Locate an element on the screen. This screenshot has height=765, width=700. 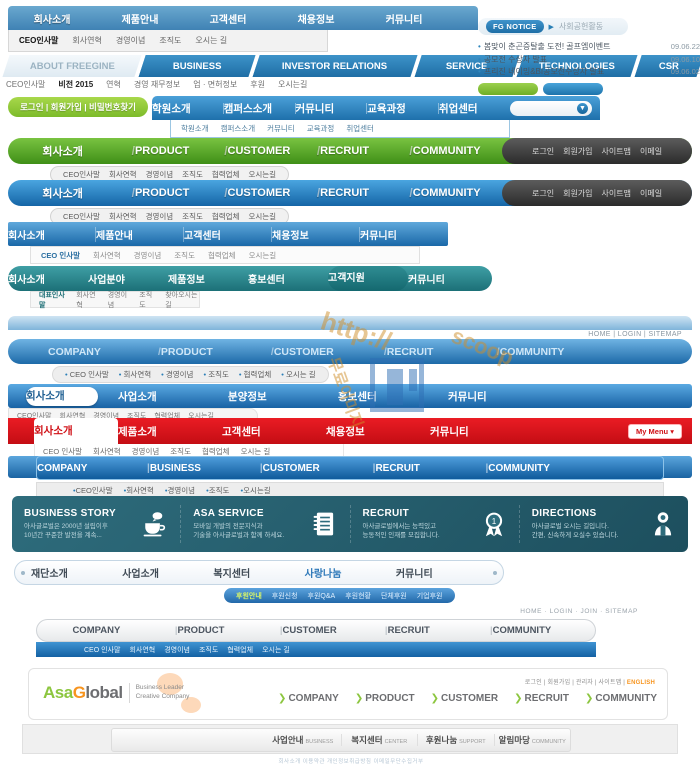
nav-item: 사업분야 is located at coordinates (128, 278).